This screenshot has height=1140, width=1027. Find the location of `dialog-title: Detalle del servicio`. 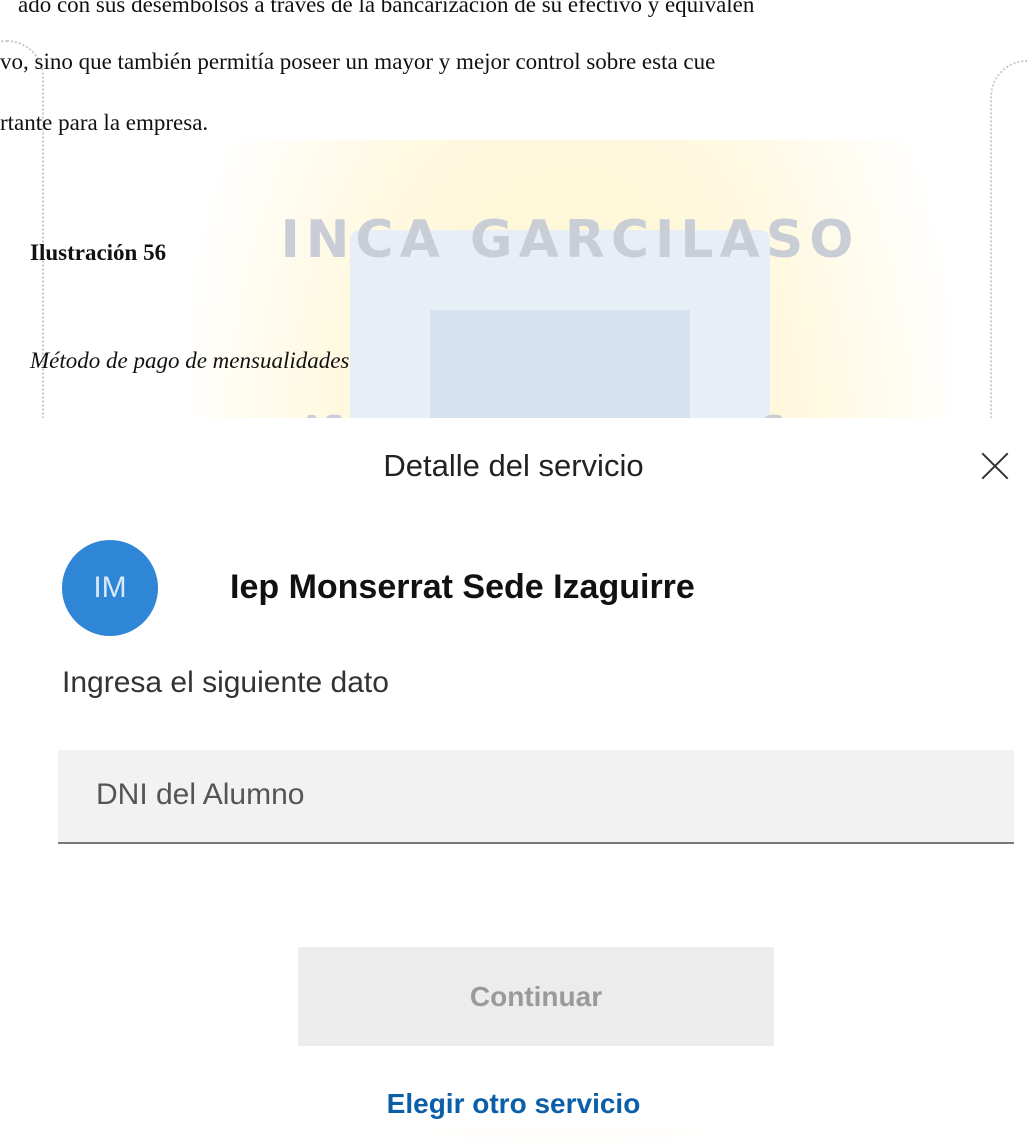

dialog-title: Detalle del servicio is located at coordinates (513, 465).